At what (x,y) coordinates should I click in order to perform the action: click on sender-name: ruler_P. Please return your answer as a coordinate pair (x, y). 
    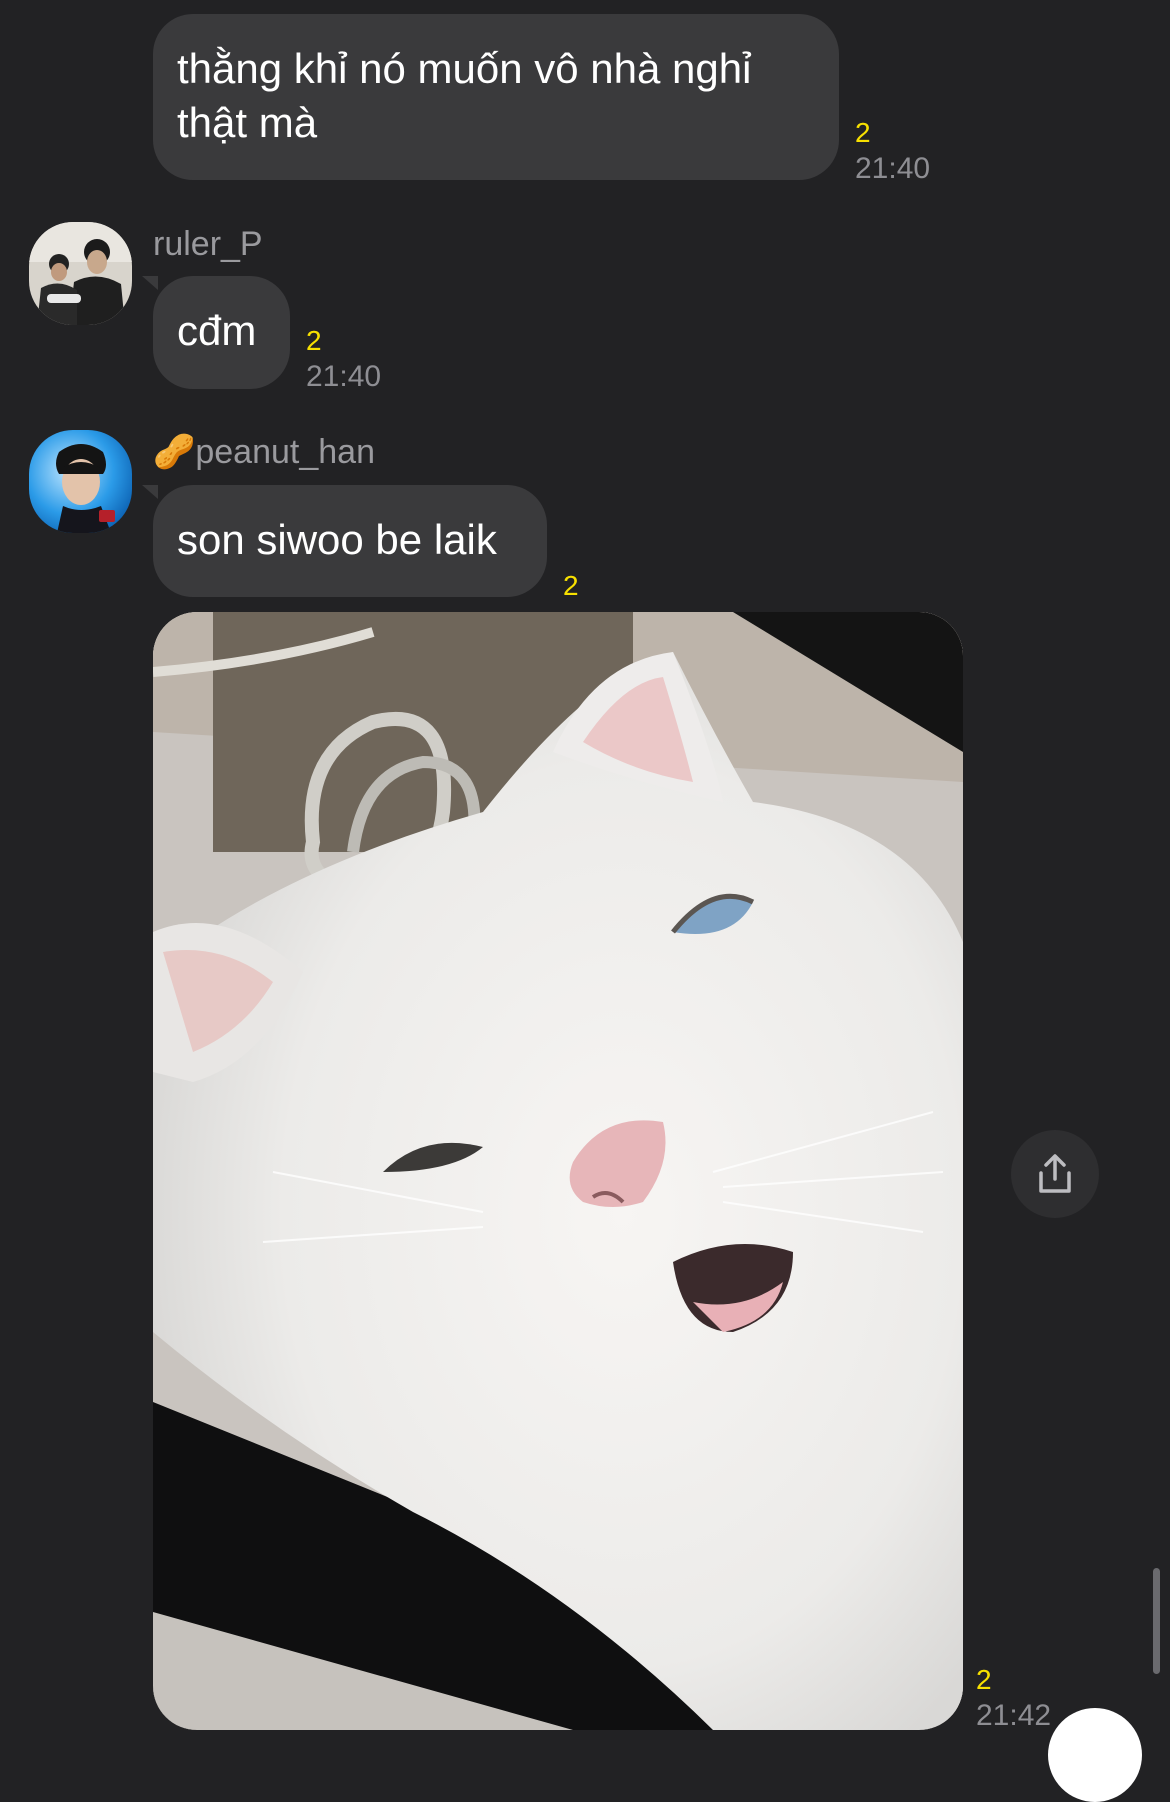
    Looking at the image, I should click on (208, 244).